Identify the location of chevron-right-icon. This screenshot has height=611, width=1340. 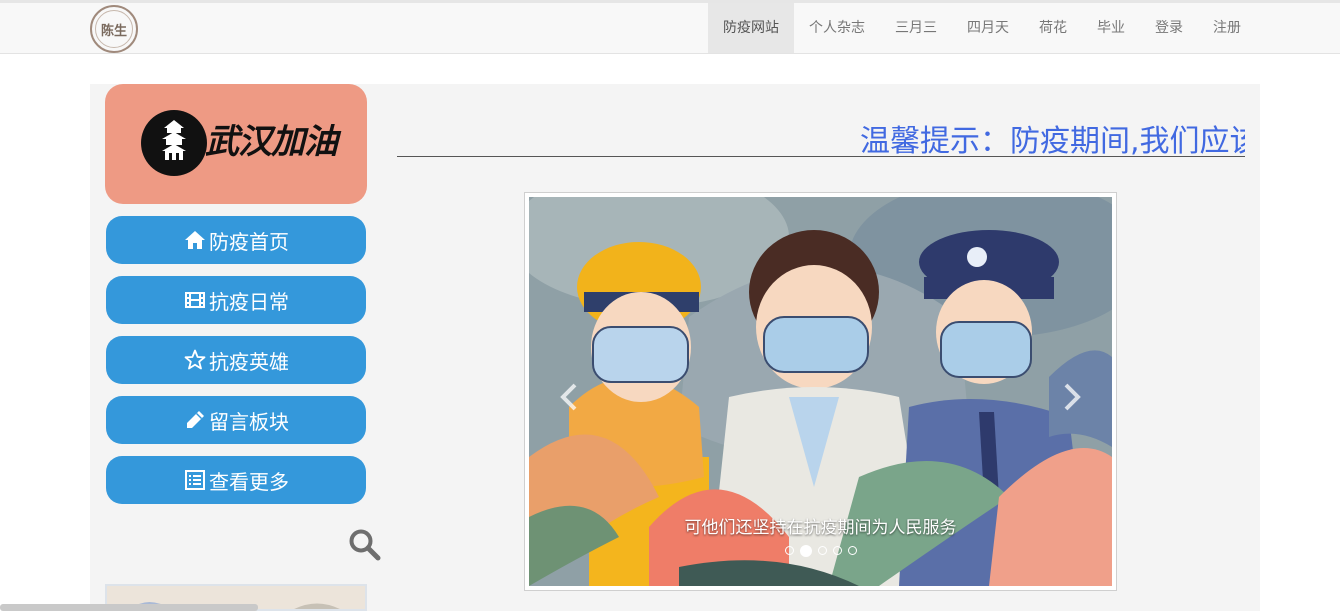
(1072, 397).